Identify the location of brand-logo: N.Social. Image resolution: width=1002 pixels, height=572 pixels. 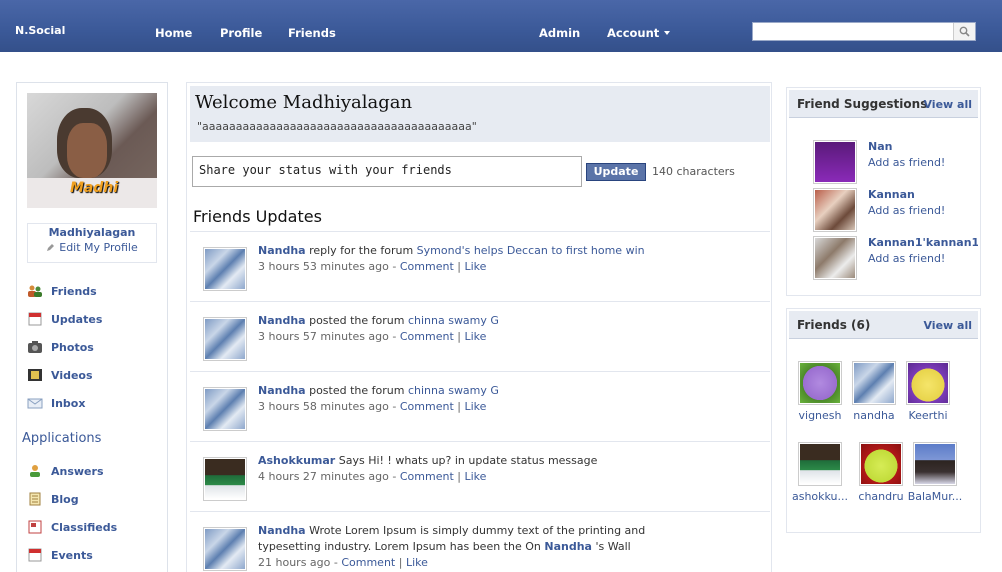
(40, 30).